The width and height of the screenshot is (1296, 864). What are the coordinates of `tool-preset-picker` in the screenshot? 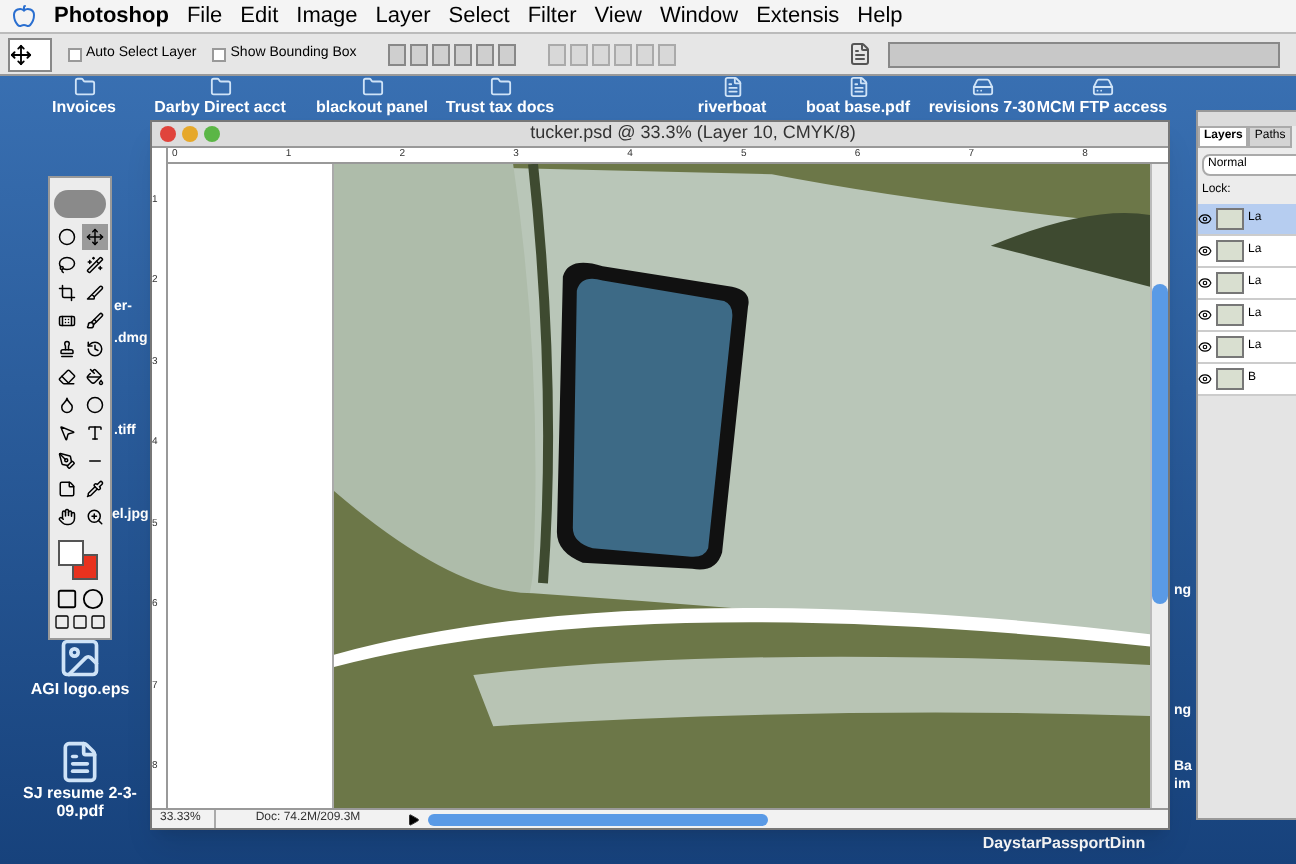 It's located at (30, 54).